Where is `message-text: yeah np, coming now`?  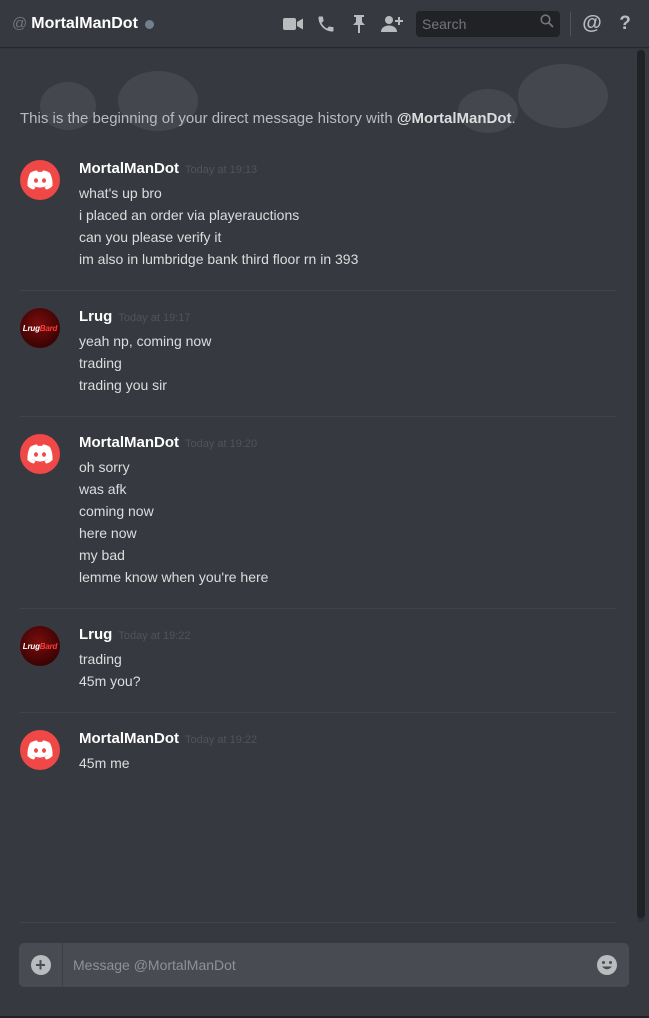 message-text: yeah np, coming now is located at coordinates (145, 341).